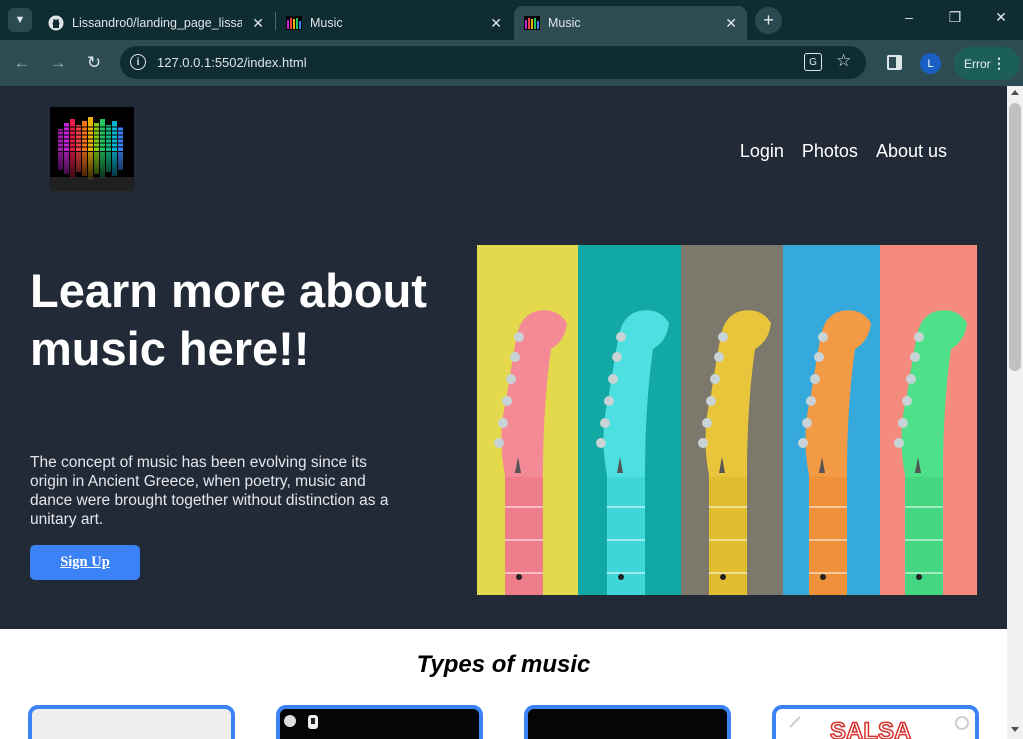 The width and height of the screenshot is (1023, 739). Describe the element at coordinates (228, 319) in the screenshot. I see `hero-title: Learn more about music here!!` at that location.